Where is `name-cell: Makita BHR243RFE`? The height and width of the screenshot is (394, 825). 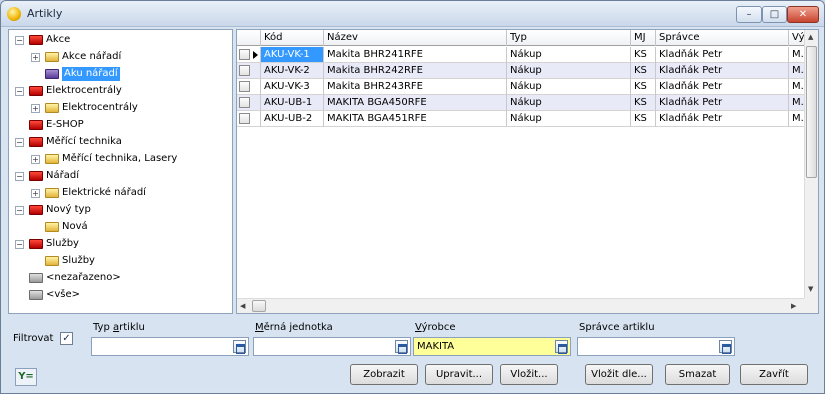
name-cell: Makita BHR243RFE is located at coordinates (415, 87).